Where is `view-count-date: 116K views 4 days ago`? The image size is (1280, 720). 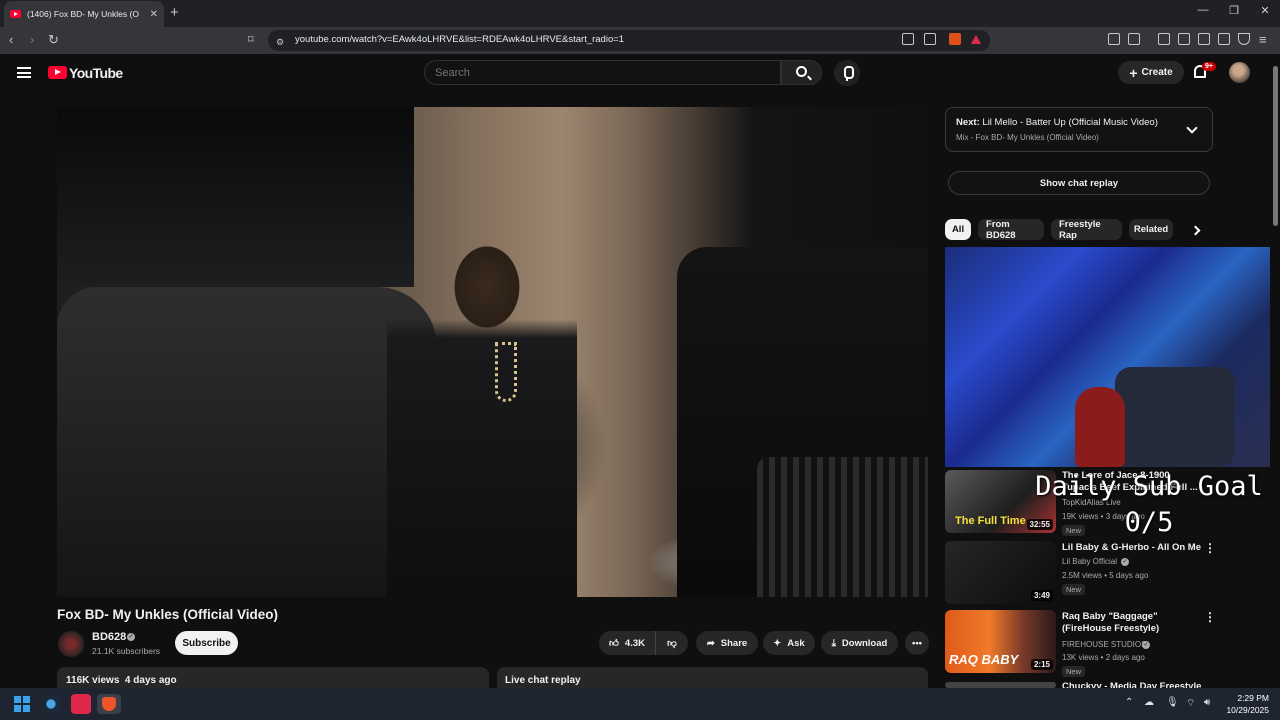
view-count-date: 116K views 4 days ago is located at coordinates (121, 680).